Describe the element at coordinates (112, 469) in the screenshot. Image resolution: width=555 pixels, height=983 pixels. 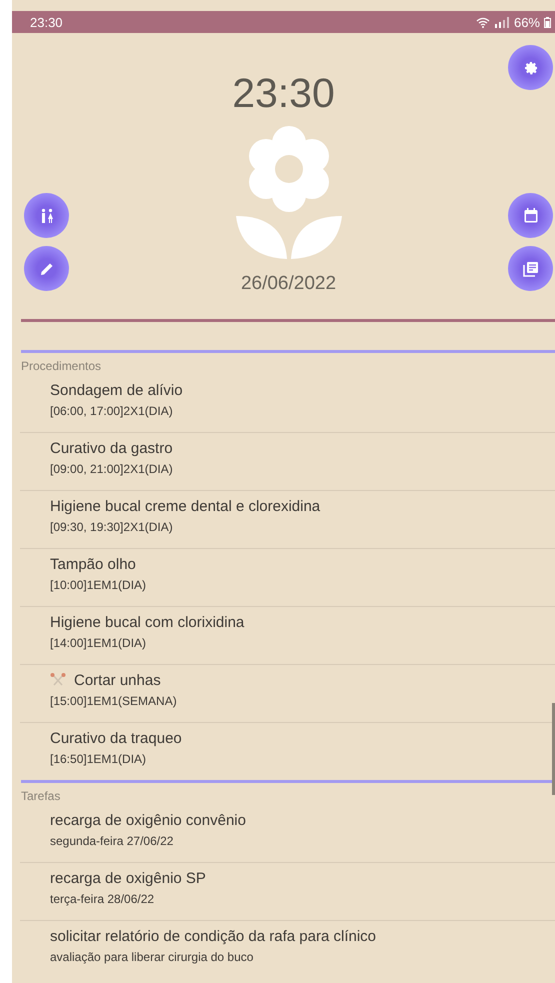
I see `item-subtitle: [09:00, 21:00]2X1(DIA)` at that location.